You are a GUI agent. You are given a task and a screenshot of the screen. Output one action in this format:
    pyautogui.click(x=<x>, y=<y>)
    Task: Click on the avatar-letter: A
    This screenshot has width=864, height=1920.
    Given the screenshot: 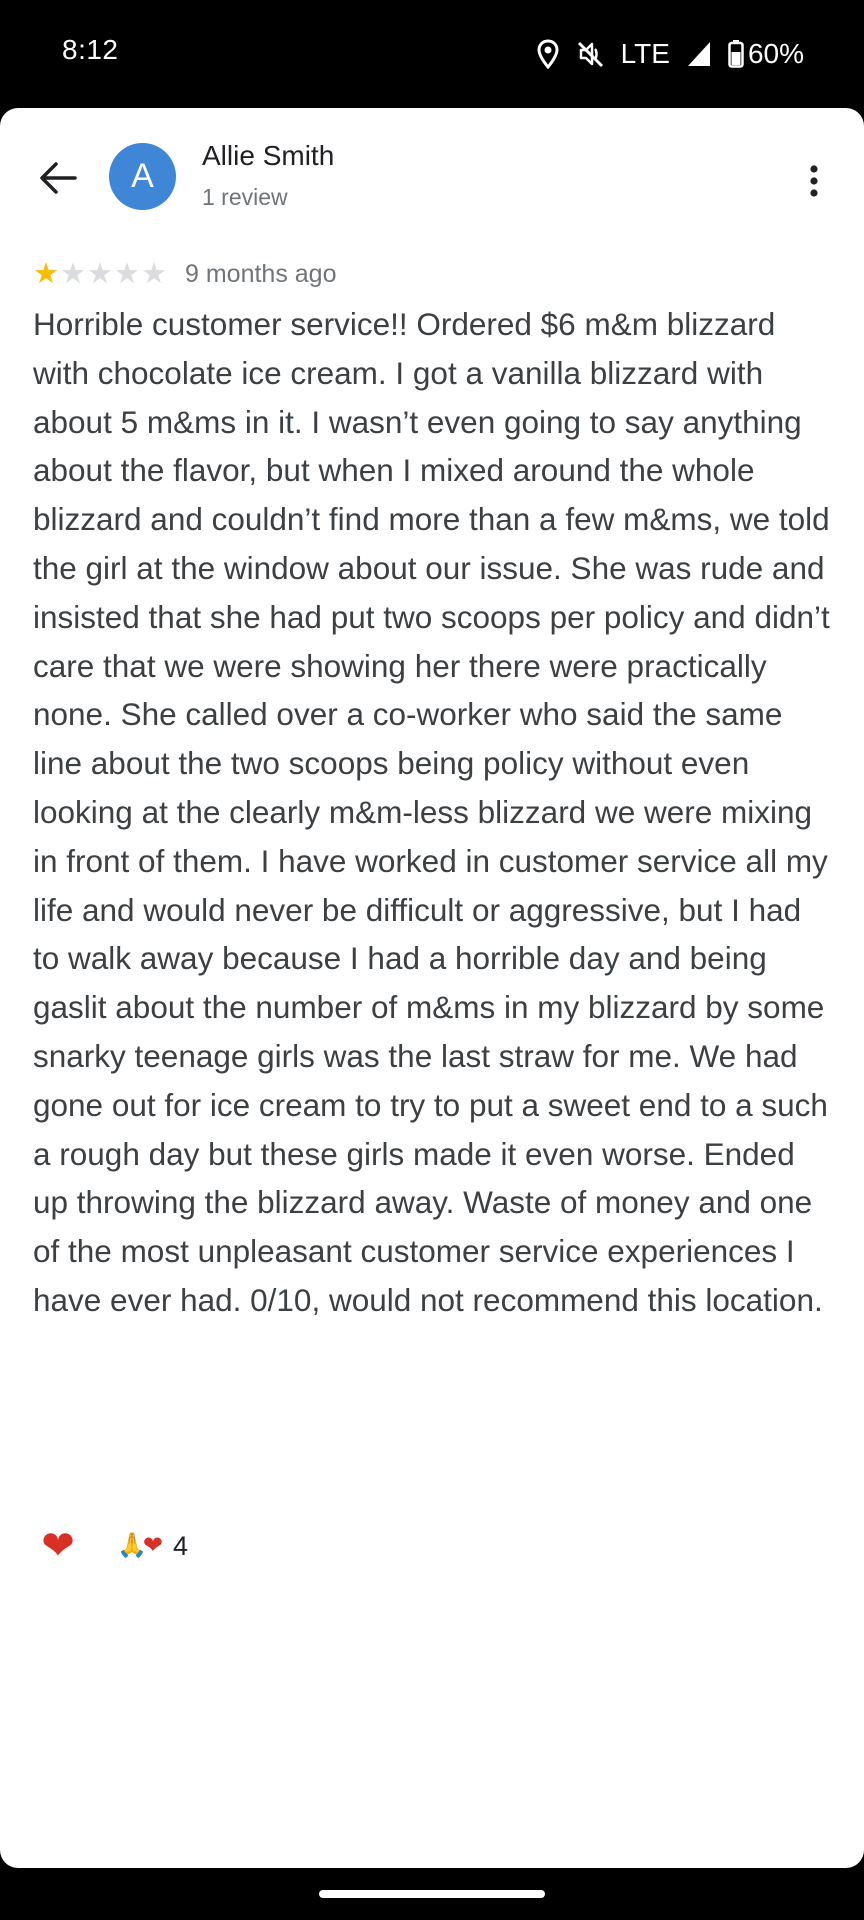 What is the action you would take?
    pyautogui.click(x=142, y=176)
    